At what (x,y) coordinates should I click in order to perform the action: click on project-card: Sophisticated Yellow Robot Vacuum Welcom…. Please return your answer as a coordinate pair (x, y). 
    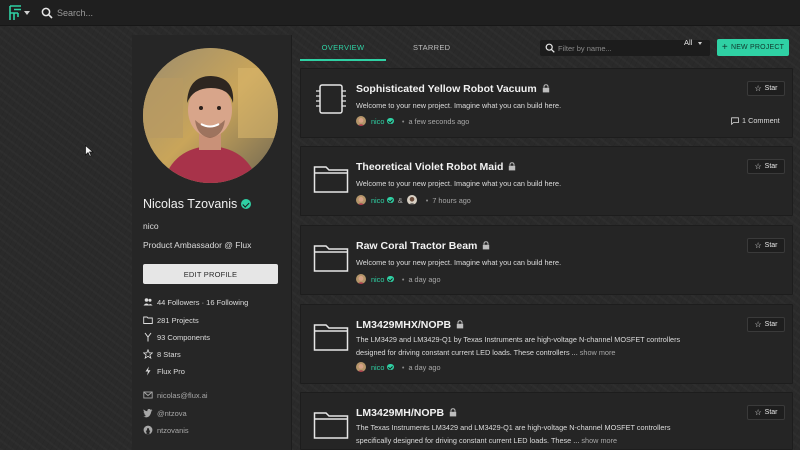
    Looking at the image, I should click on (546, 103).